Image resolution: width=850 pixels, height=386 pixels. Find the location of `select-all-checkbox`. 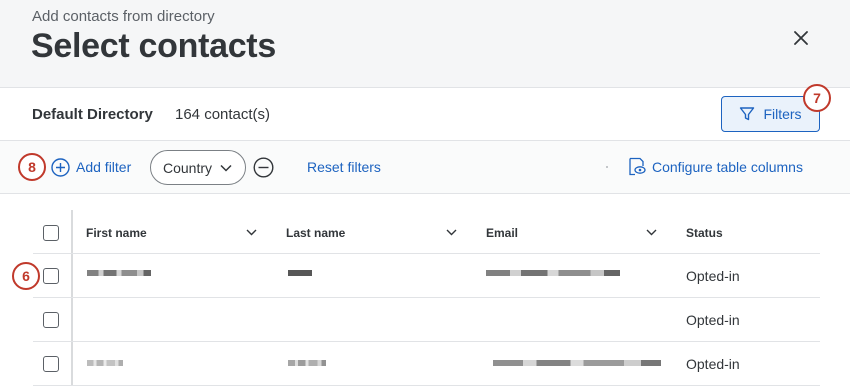

select-all-checkbox is located at coordinates (51, 233).